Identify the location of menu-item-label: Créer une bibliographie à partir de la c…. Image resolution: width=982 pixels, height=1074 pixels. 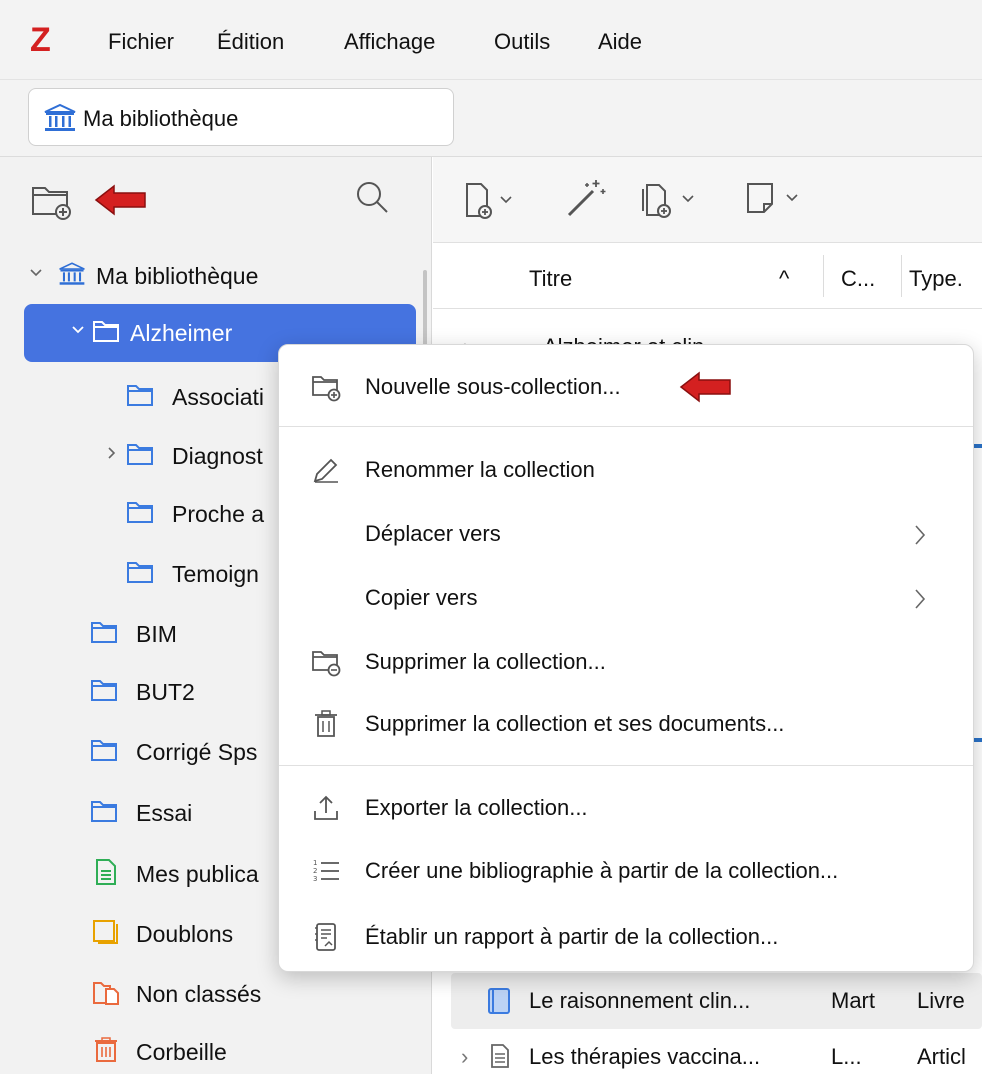
(602, 870).